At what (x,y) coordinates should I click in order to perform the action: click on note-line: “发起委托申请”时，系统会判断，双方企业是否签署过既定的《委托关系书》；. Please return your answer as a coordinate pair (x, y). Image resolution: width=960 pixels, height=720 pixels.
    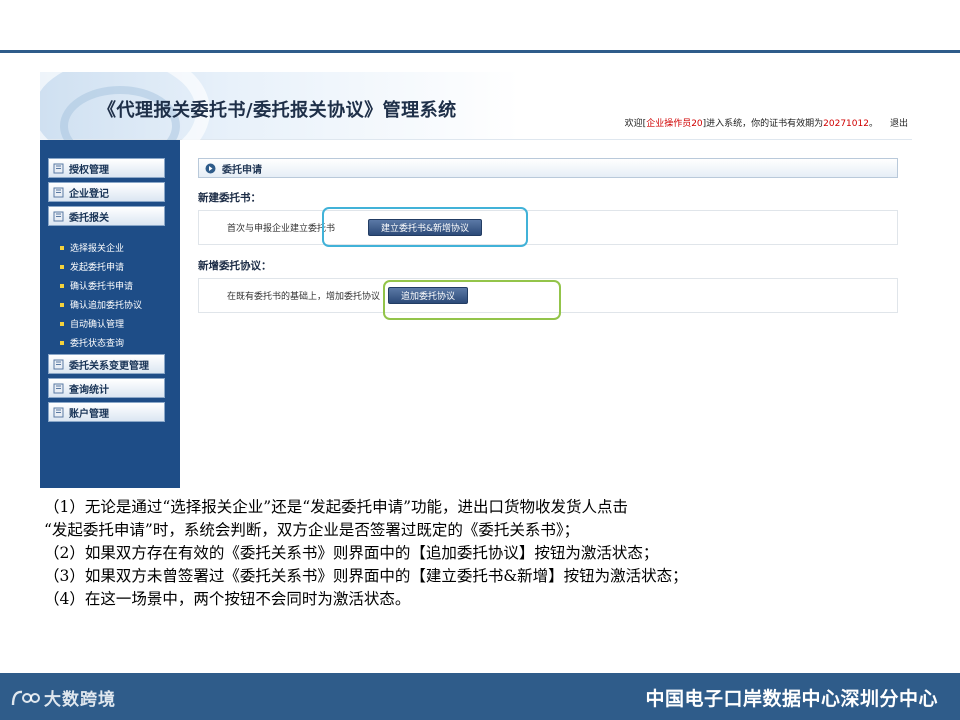
    Looking at the image, I should click on (312, 530).